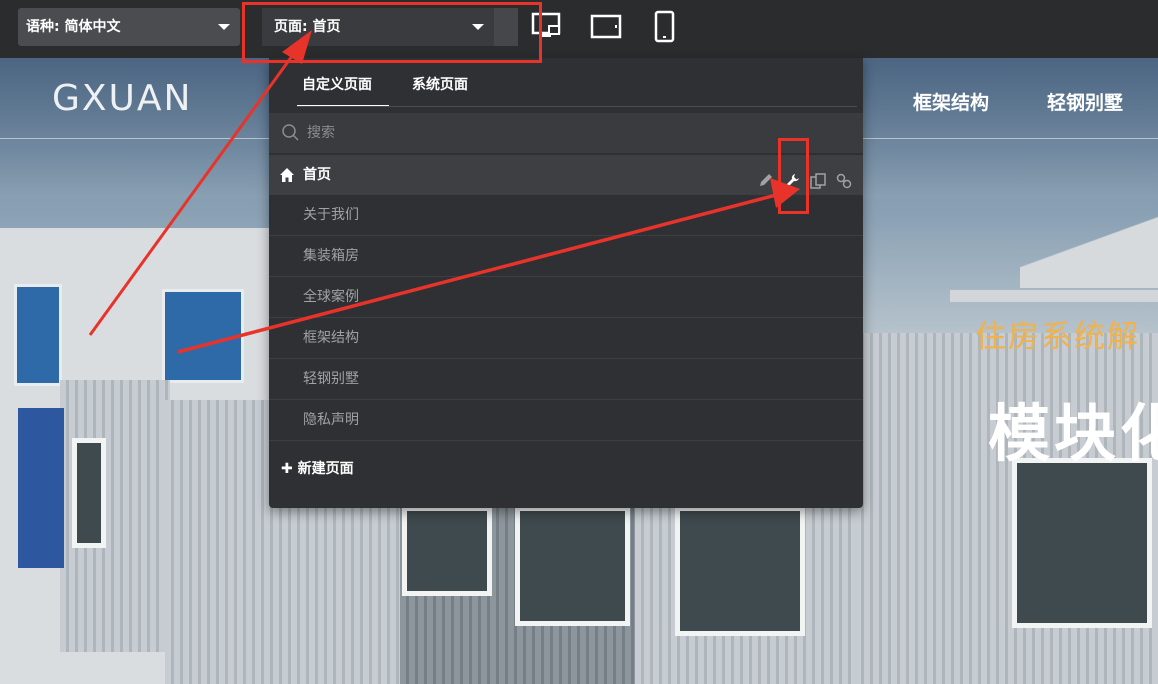 Image resolution: width=1158 pixels, height=684 pixels. What do you see at coordinates (440, 84) in the screenshot?
I see `tab-system-pages: 系统页面` at bounding box center [440, 84].